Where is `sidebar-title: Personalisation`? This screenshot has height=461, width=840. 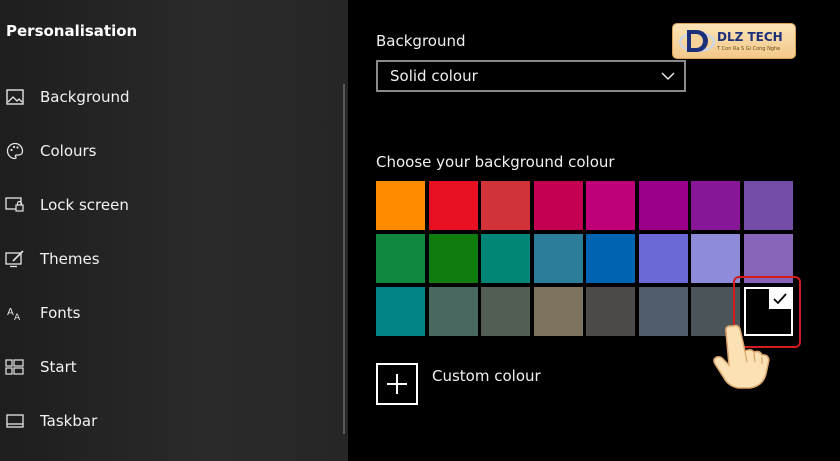
sidebar-title: Personalisation is located at coordinates (72, 31).